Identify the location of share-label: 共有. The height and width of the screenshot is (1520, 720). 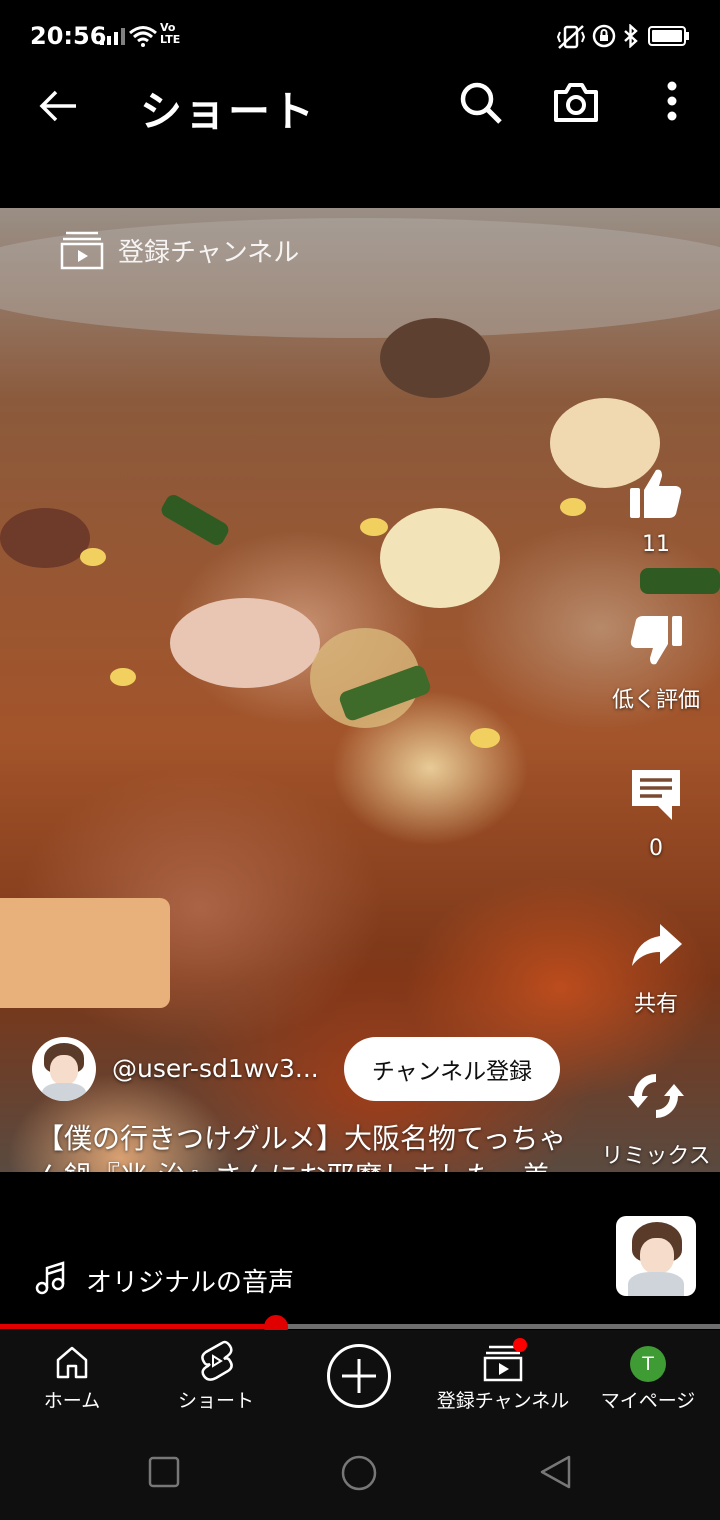
(655, 1004).